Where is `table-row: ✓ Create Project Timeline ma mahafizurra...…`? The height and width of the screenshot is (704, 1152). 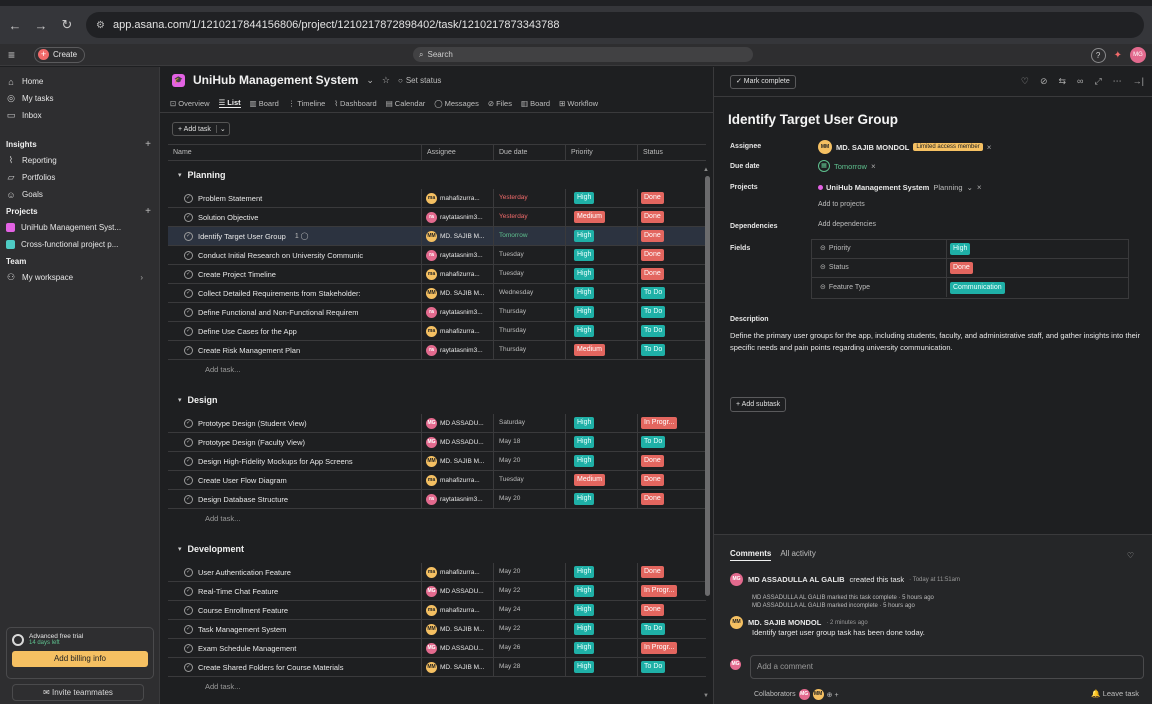
table-row: ✓ Create Project Timeline ma mahafizurra...… is located at coordinates (437, 274).